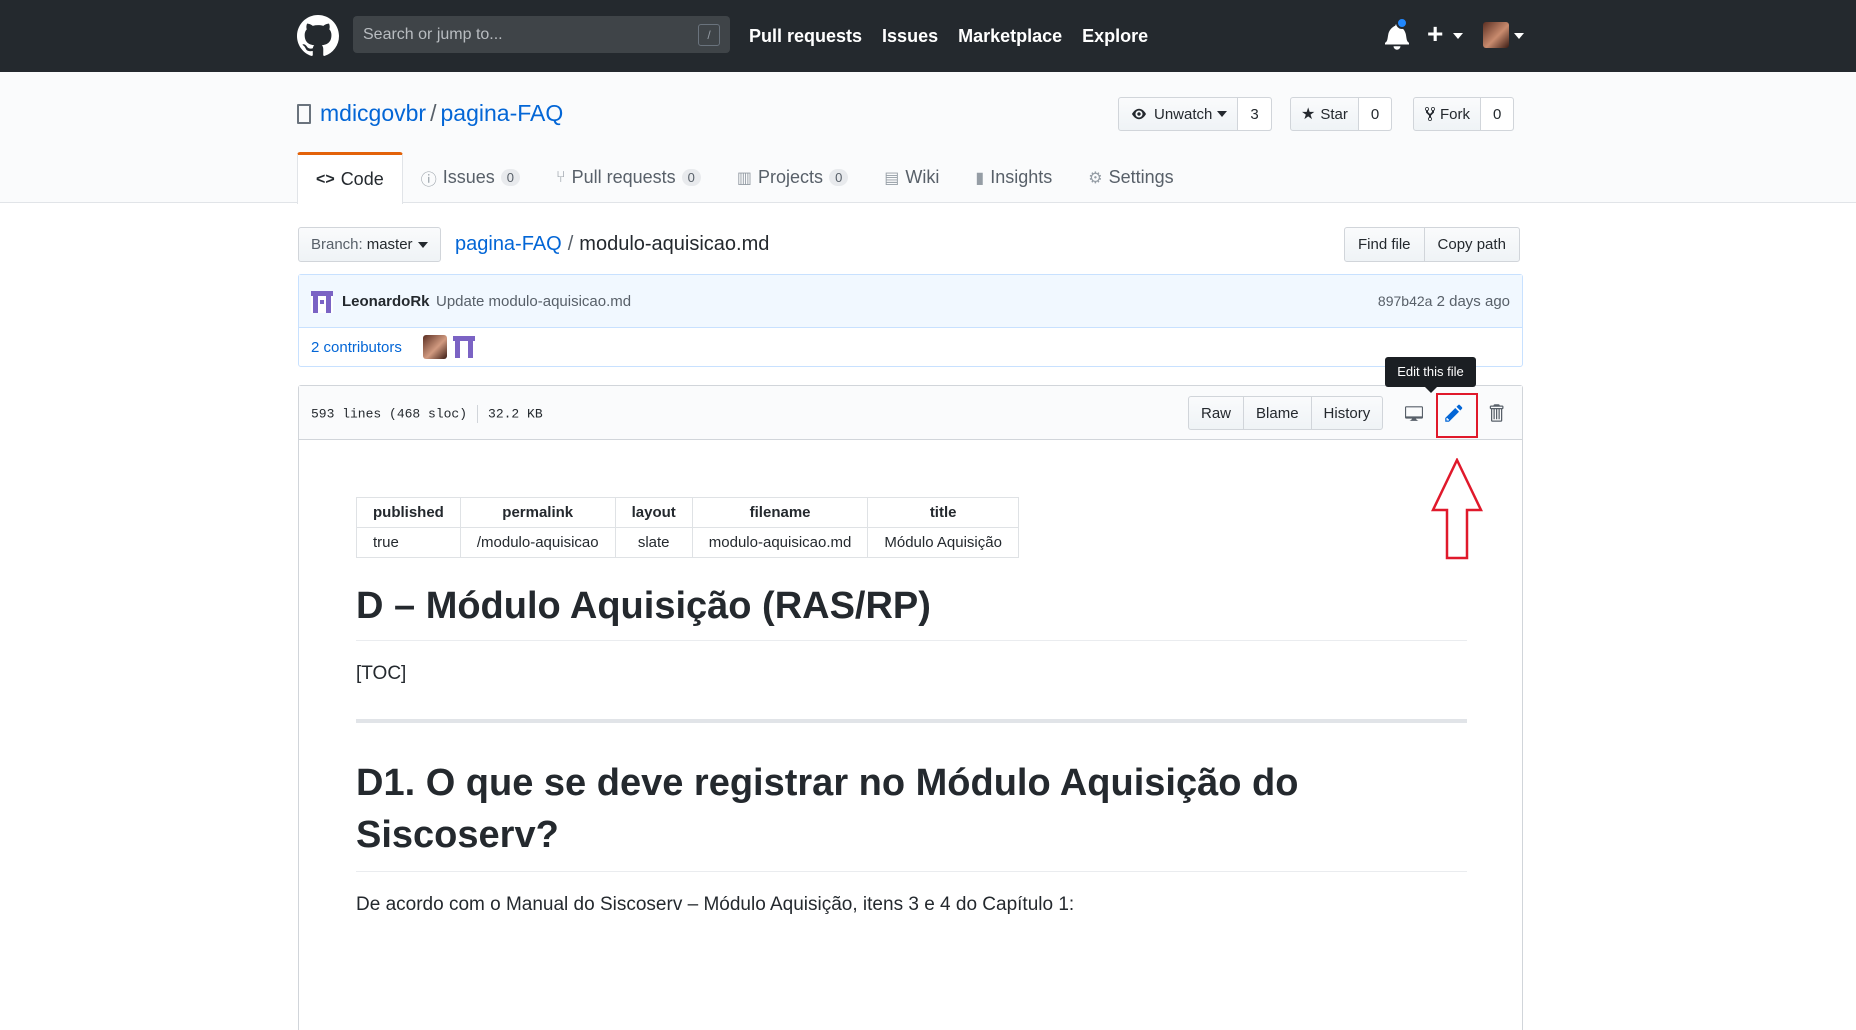 The image size is (1856, 1030). Describe the element at coordinates (1496, 413) in the screenshot. I see `trash-icon` at that location.